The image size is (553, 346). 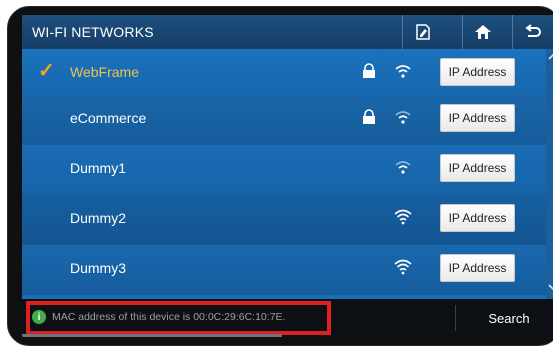 I want to click on network-row-dummy2: Dummy2 IP Address, so click(x=284, y=220).